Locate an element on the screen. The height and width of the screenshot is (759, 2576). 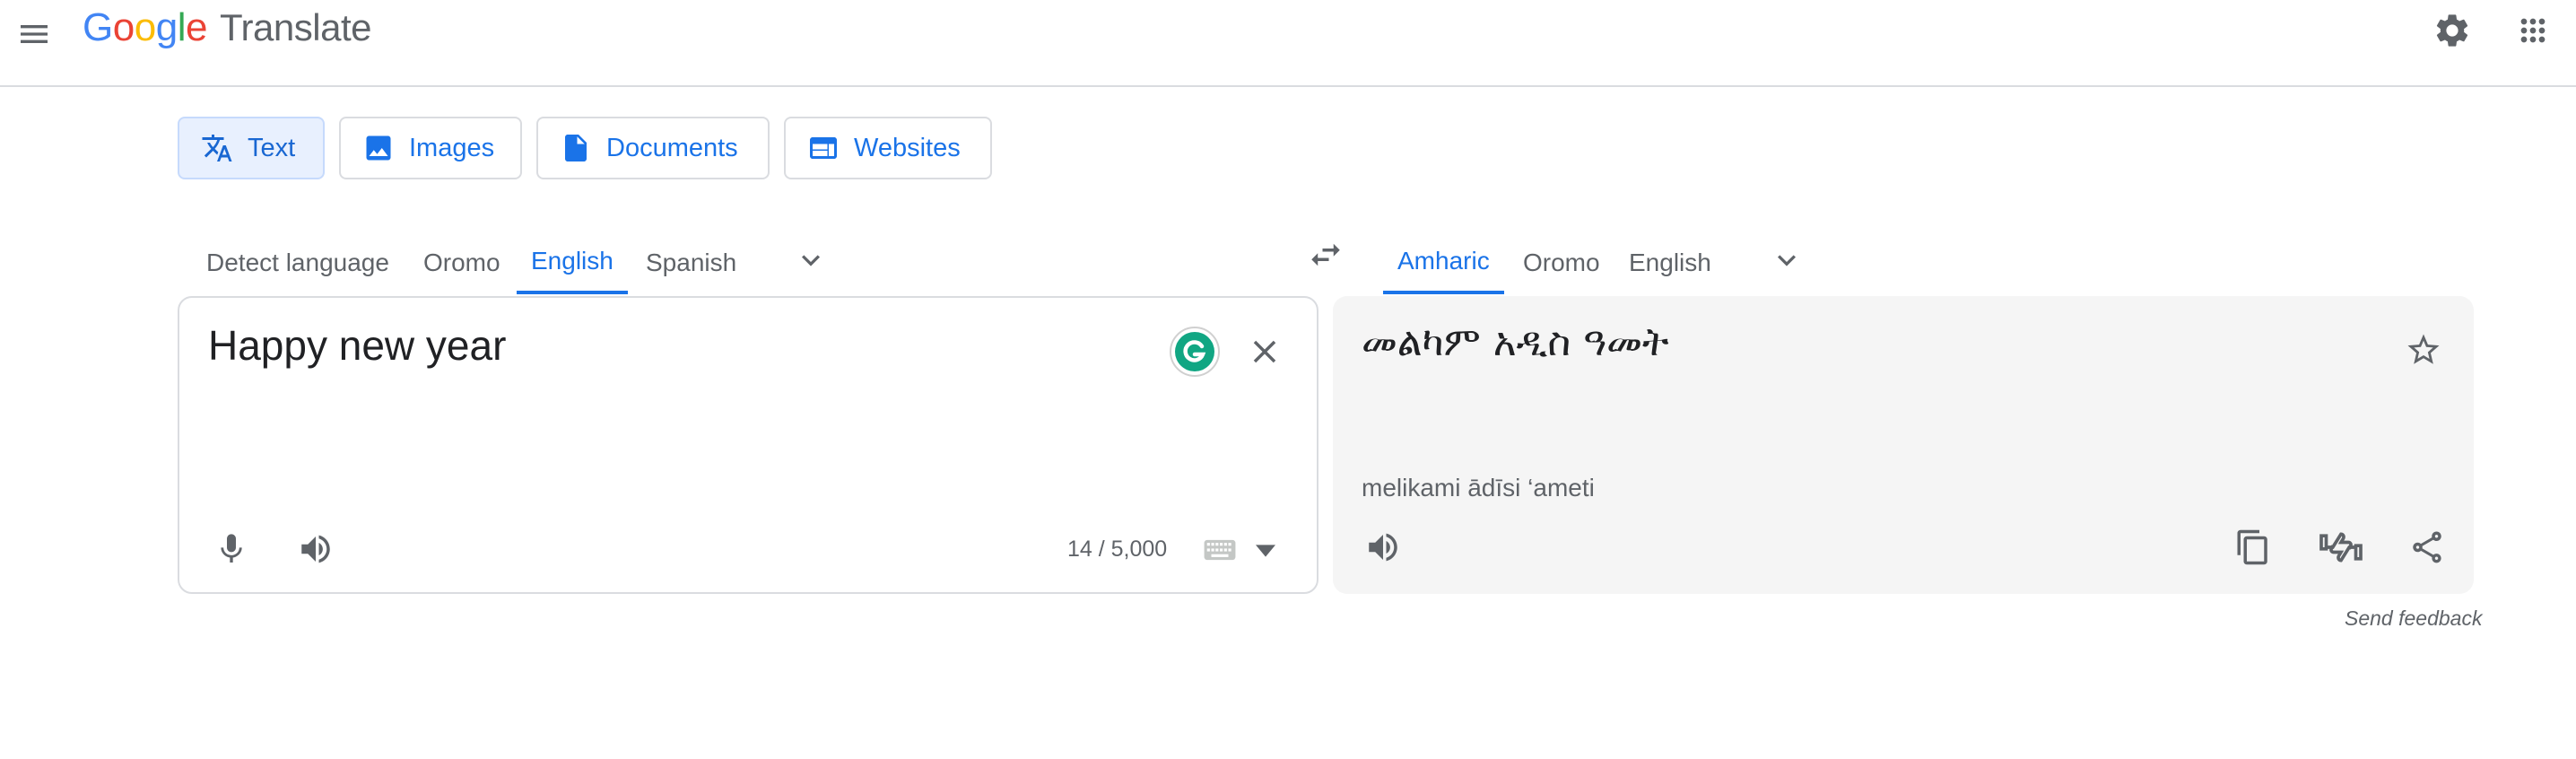
document-icon is located at coordinates (576, 148).